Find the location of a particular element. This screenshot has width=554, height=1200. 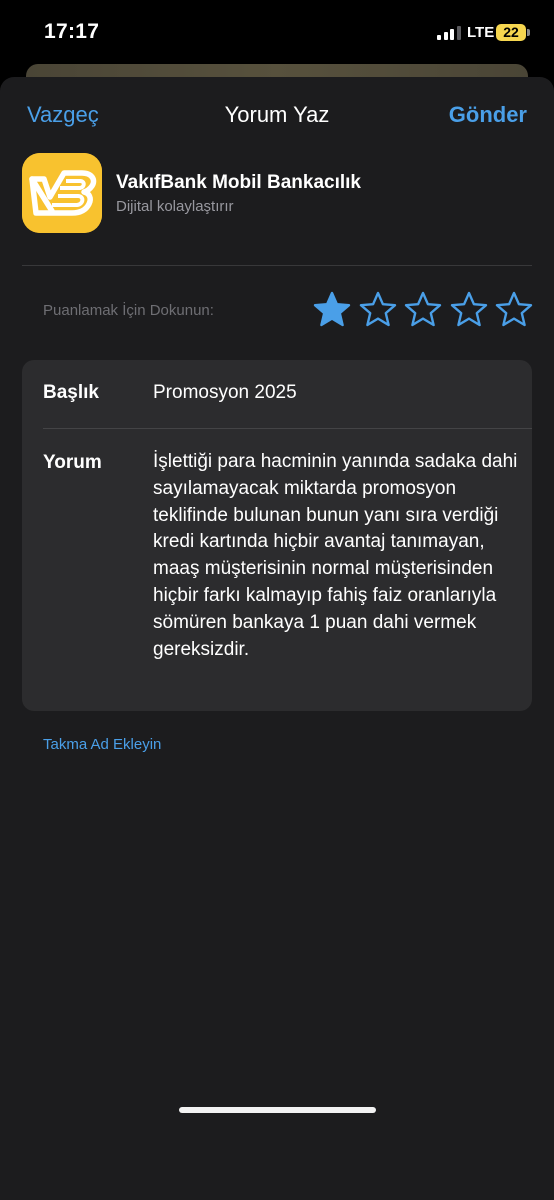

battery-icon: 22 is located at coordinates (511, 32).